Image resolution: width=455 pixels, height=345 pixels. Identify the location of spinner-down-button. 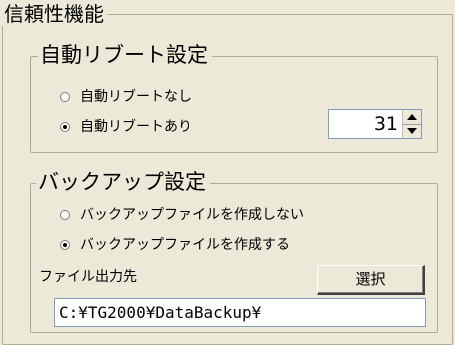
(412, 131).